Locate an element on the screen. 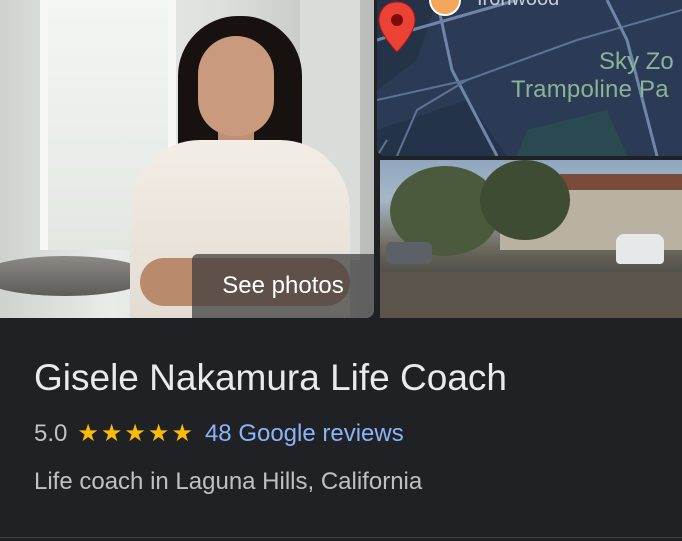 The width and height of the screenshot is (682, 541). person-face is located at coordinates (236, 86).